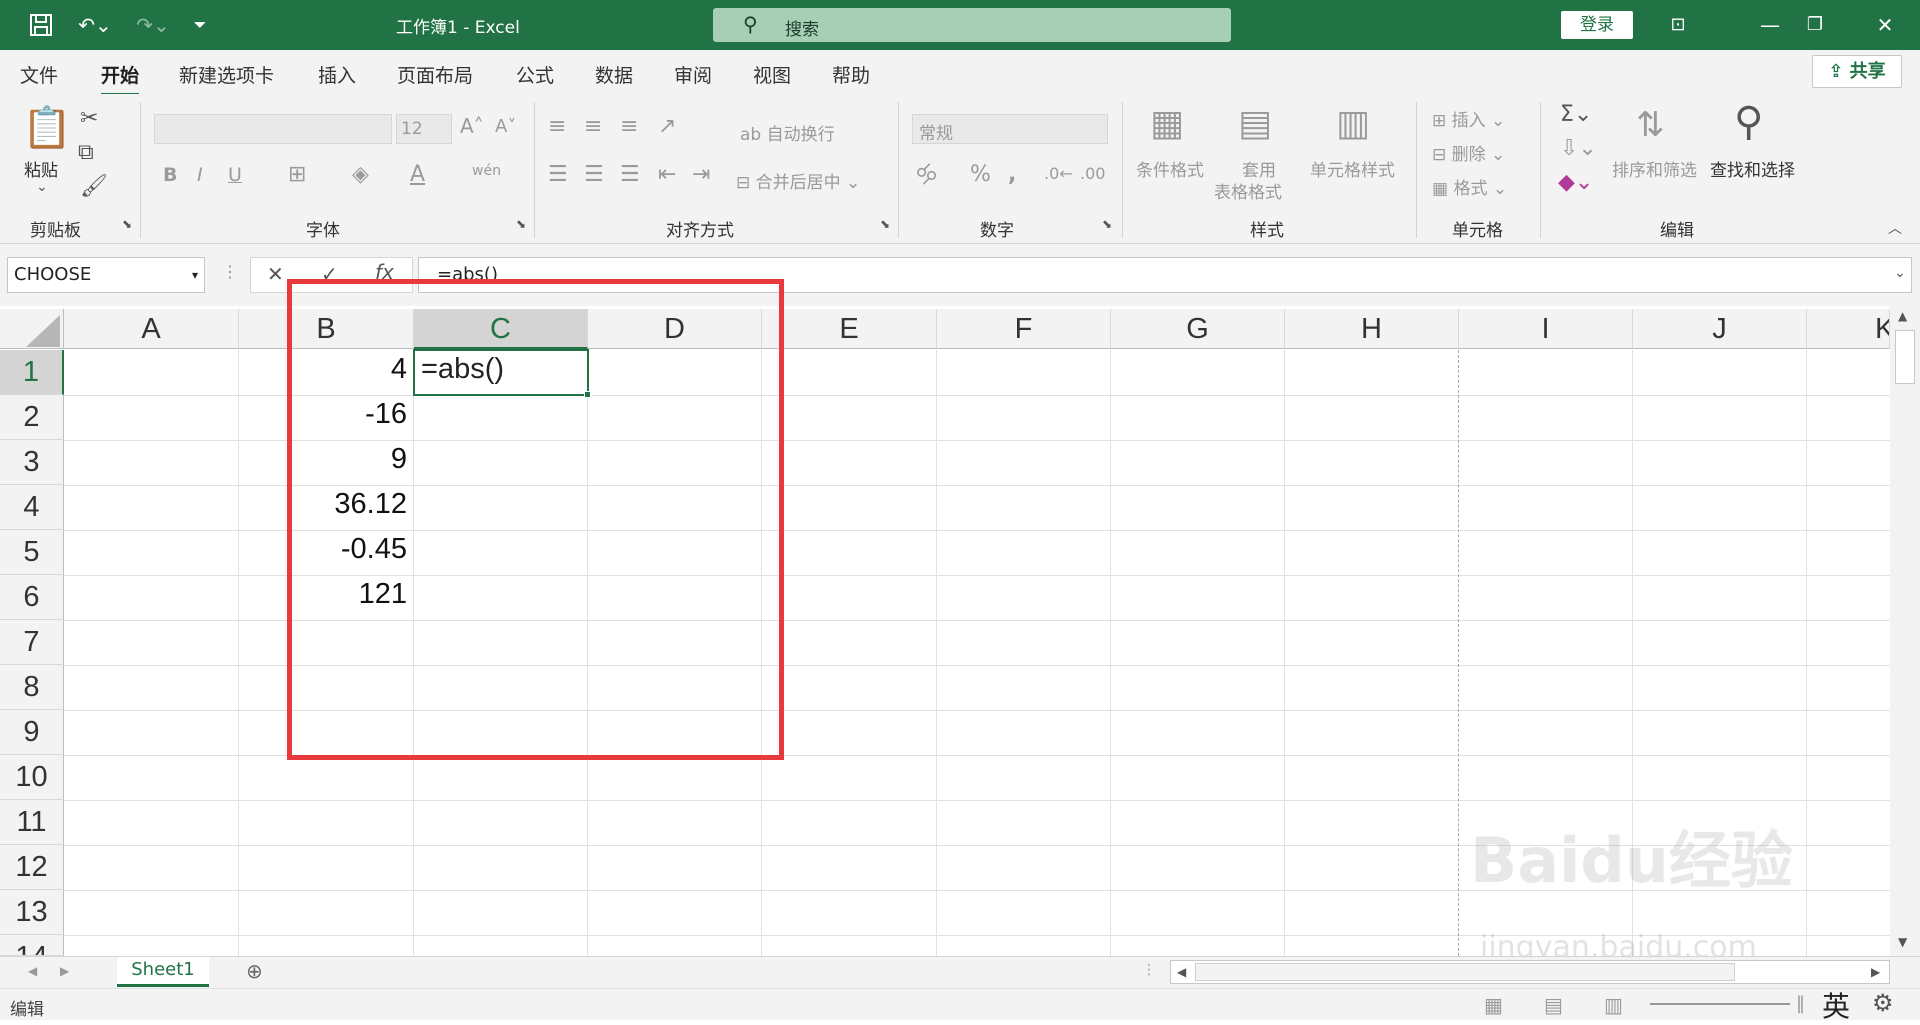 This screenshot has width=1920, height=1025. Describe the element at coordinates (667, 127) in the screenshot. I see `orientation-icon: ↗` at that location.